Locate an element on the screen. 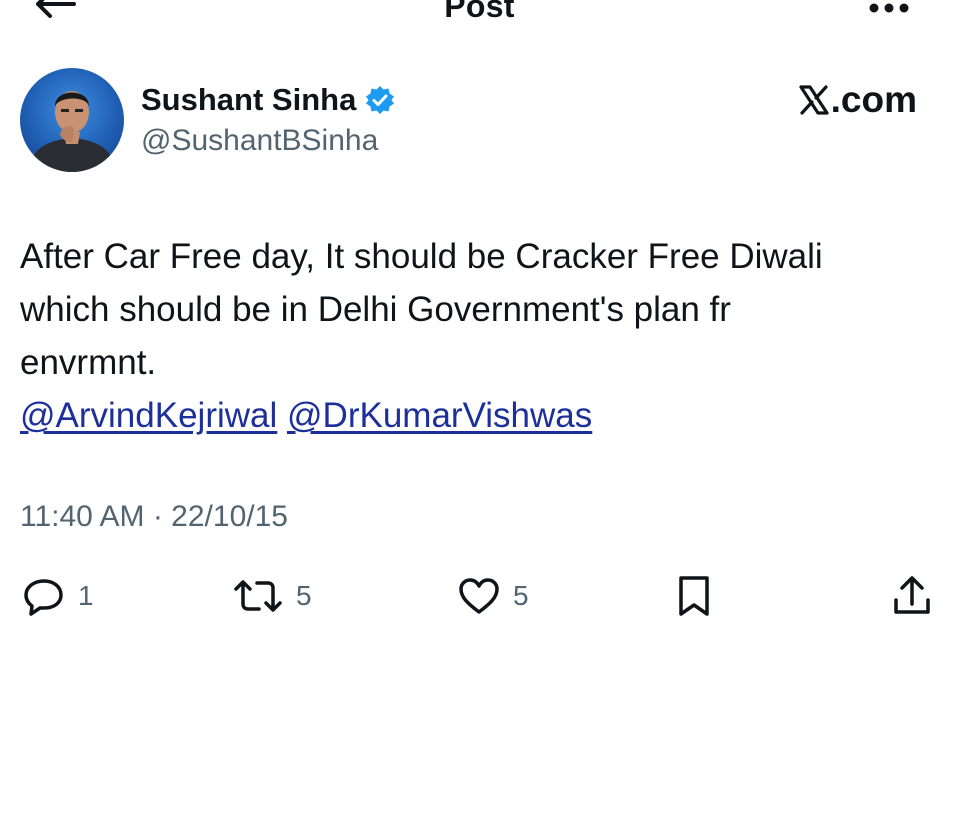 This screenshot has height=840, width=959. like-button: 5 is located at coordinates (493, 596).